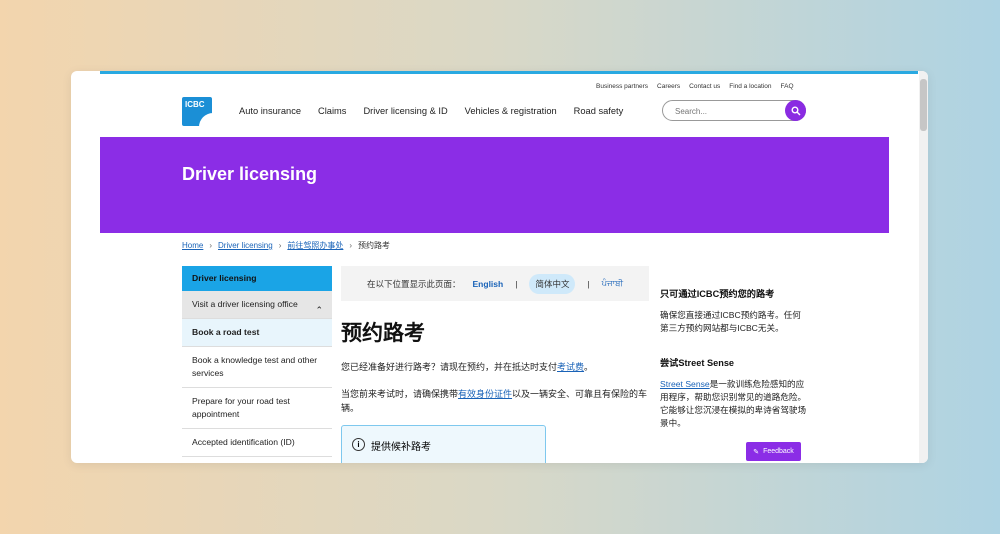 The width and height of the screenshot is (1000, 534). Describe the element at coordinates (192, 245) in the screenshot. I see `breadcrumb-home: Home` at that location.